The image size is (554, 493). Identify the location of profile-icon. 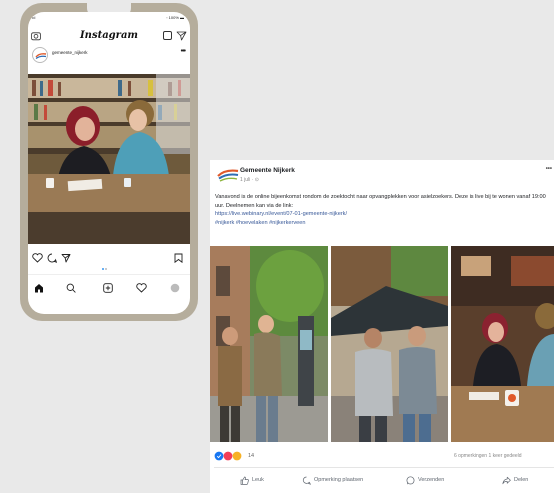
(175, 289).